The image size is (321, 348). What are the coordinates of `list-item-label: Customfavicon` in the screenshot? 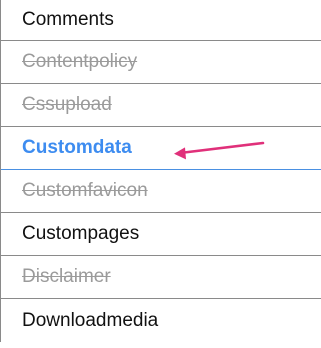 It's located at (85, 190).